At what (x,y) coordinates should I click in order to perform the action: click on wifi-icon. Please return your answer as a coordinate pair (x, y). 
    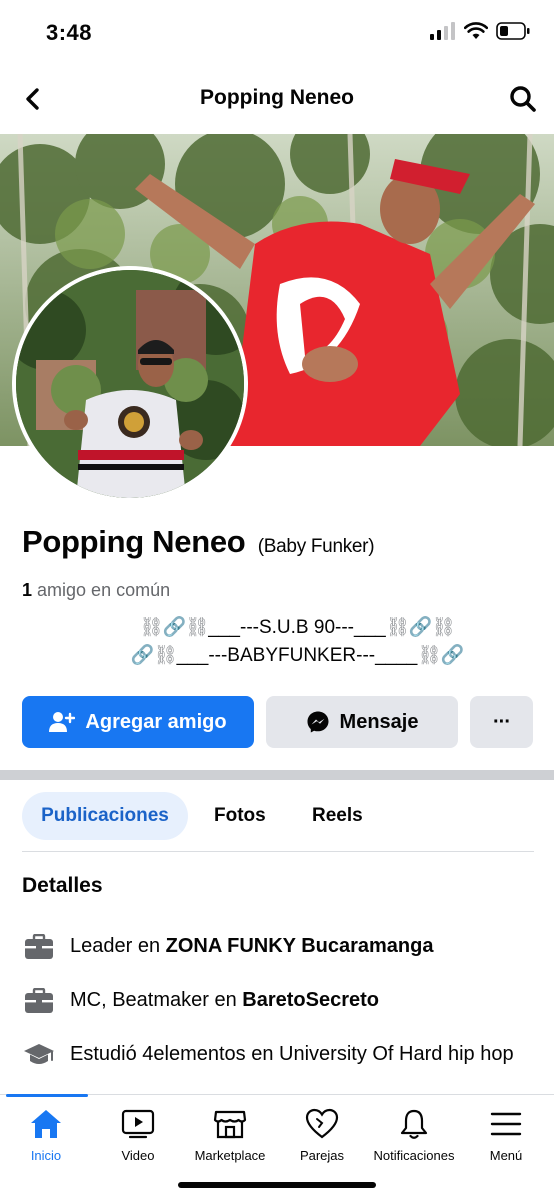
    Looking at the image, I should click on (476, 30).